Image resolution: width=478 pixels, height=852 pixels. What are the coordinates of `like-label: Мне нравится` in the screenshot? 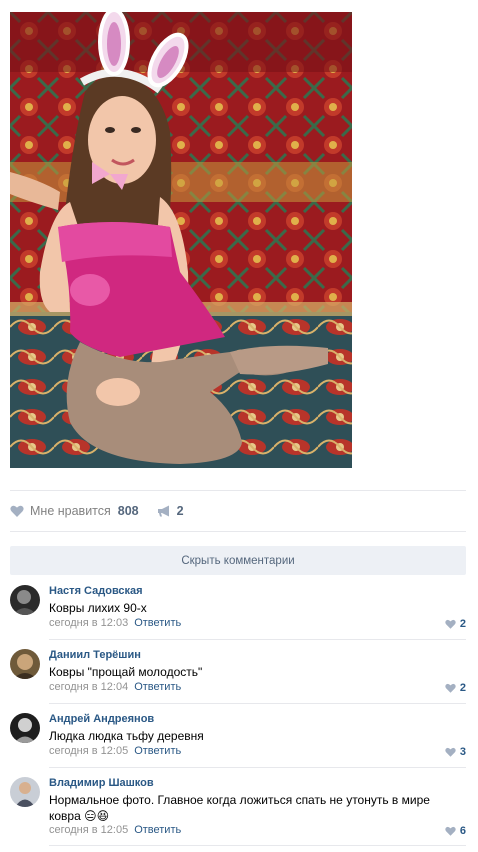 It's located at (70, 511).